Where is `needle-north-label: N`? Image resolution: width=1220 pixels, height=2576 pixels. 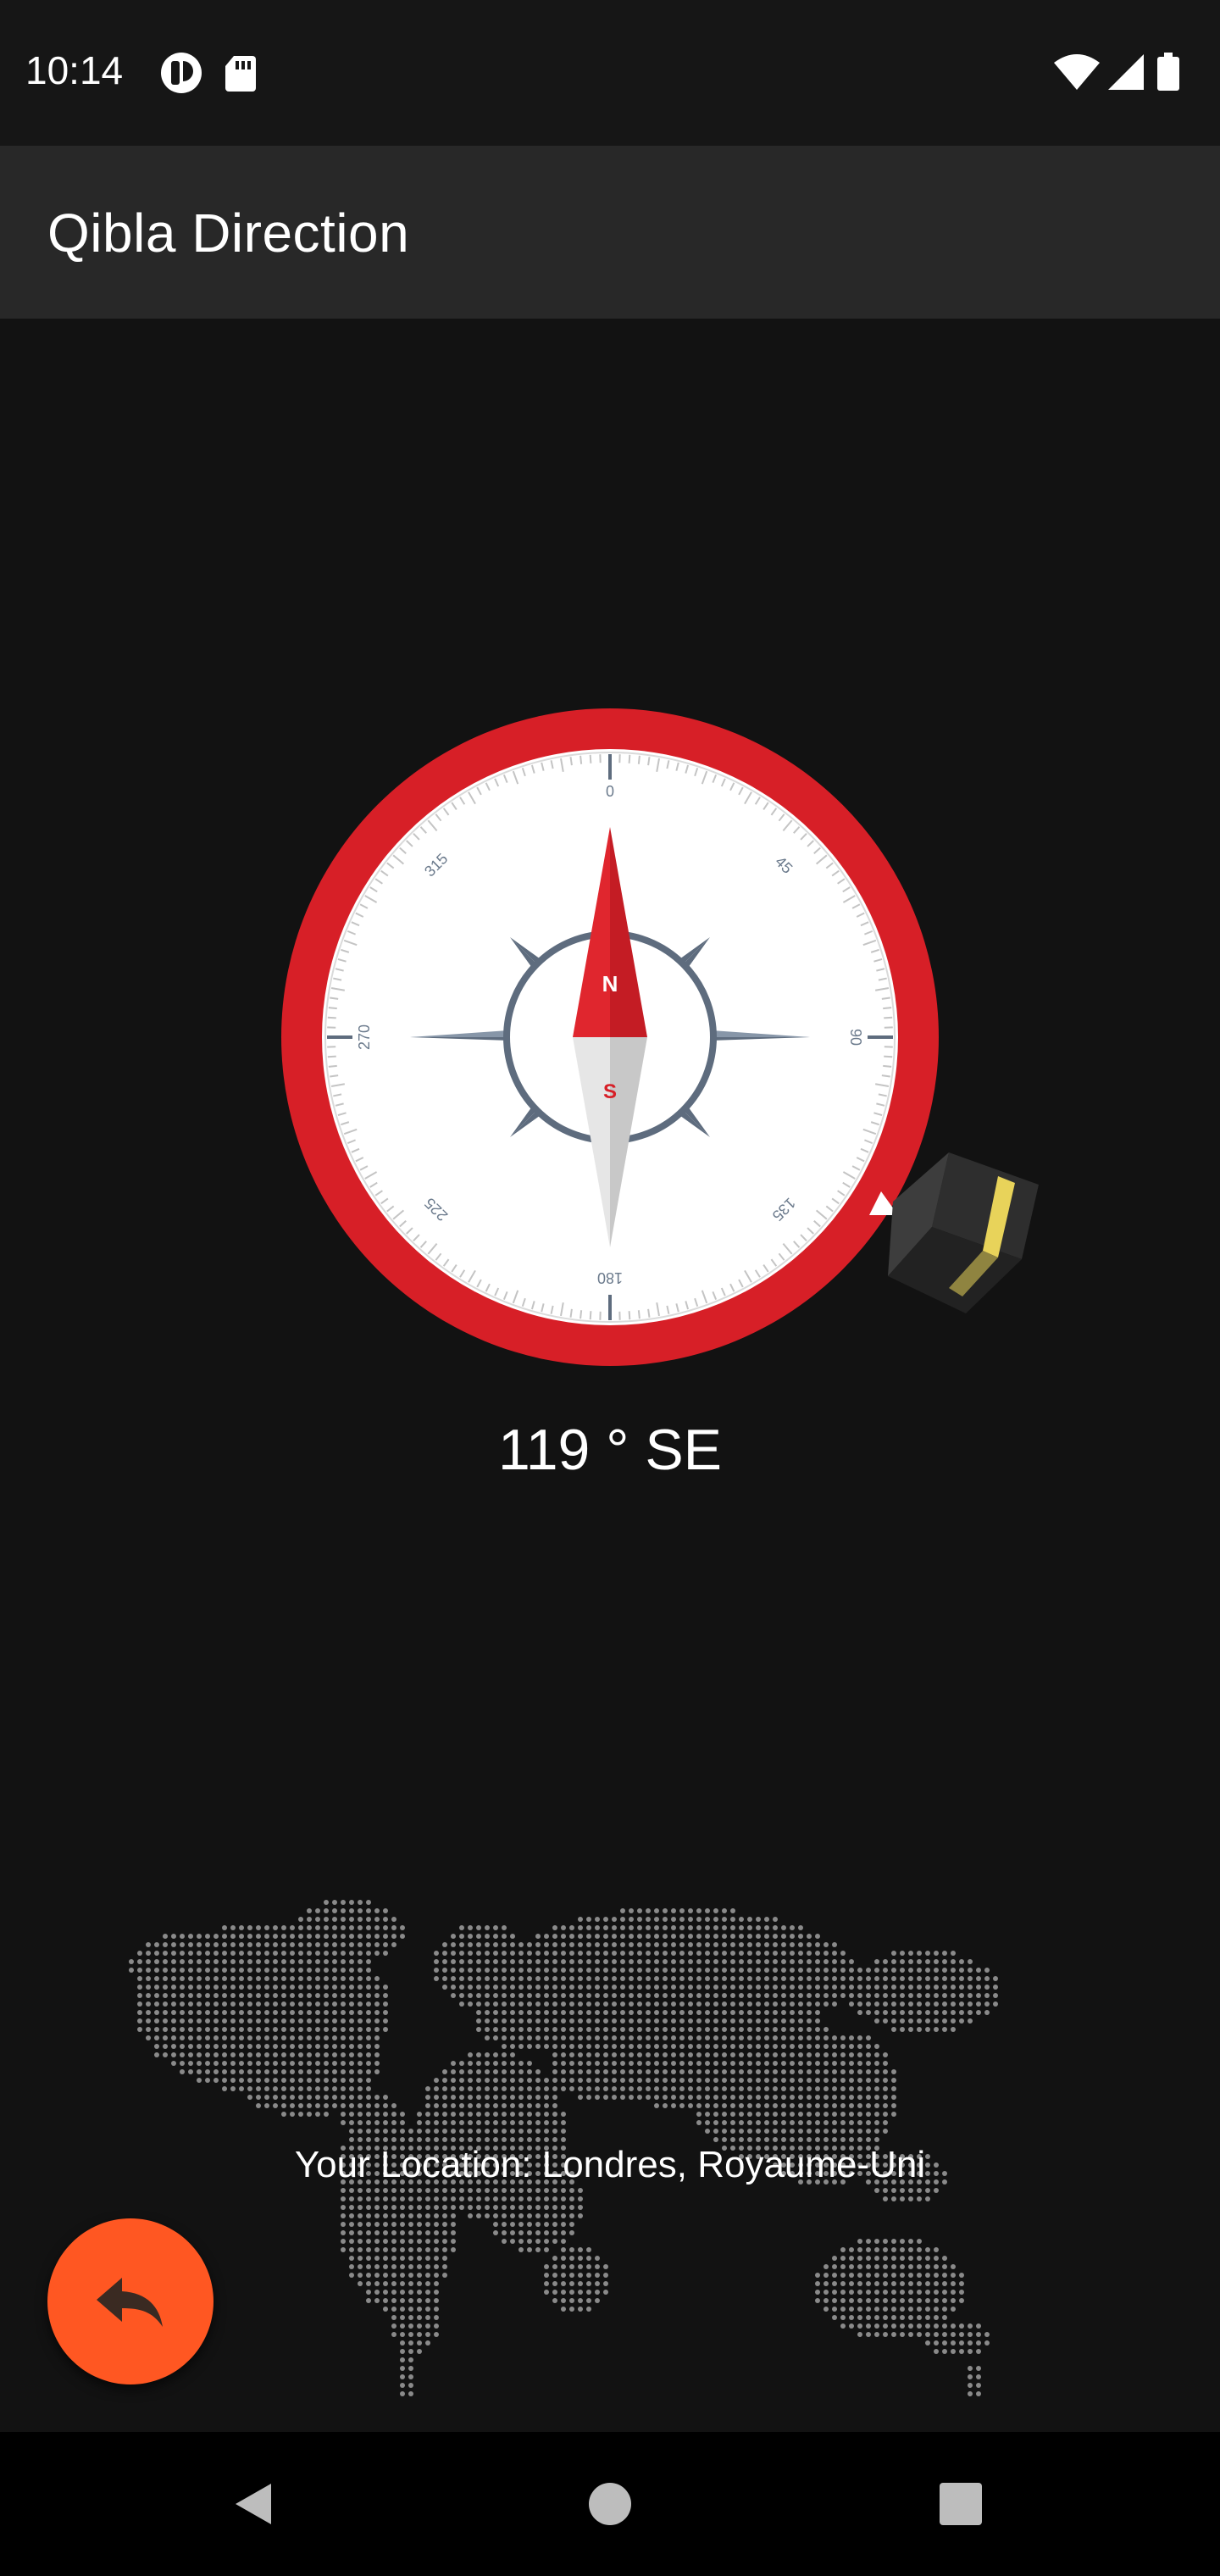 needle-north-label: N is located at coordinates (610, 984).